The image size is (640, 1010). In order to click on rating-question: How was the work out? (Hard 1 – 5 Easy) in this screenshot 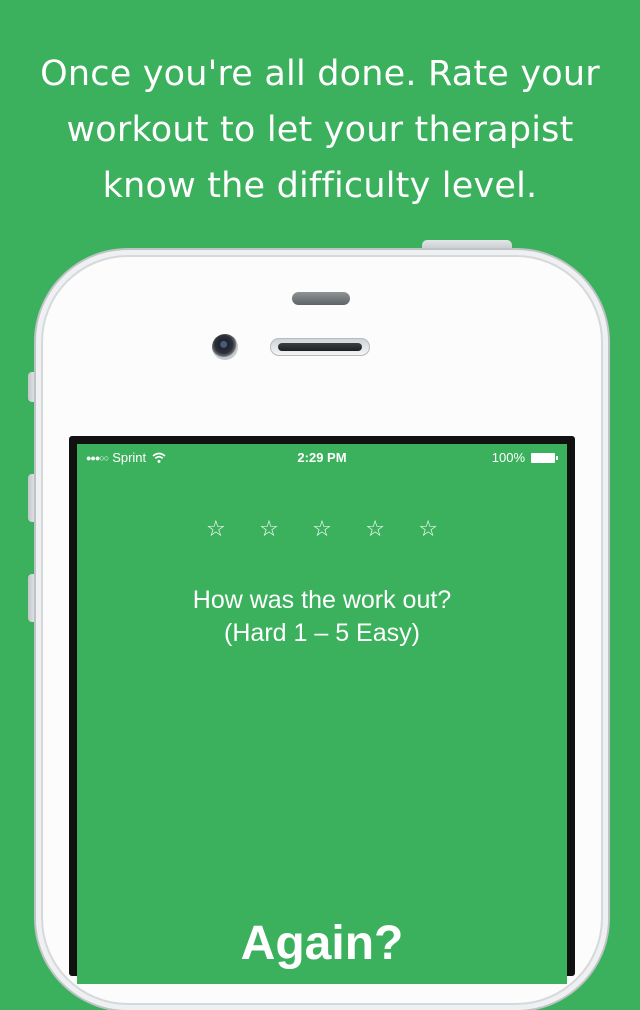, I will do `click(322, 617)`.